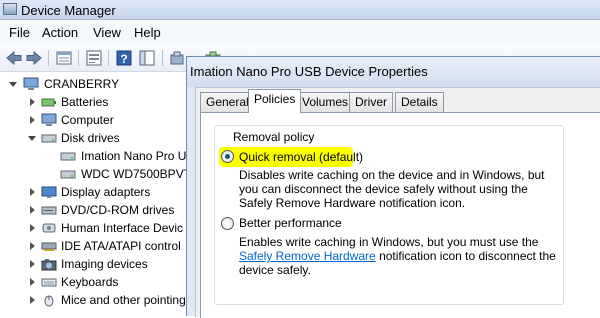  Describe the element at coordinates (122, 228) in the screenshot. I see `tree-item-label: Human Interface Devic` at that location.